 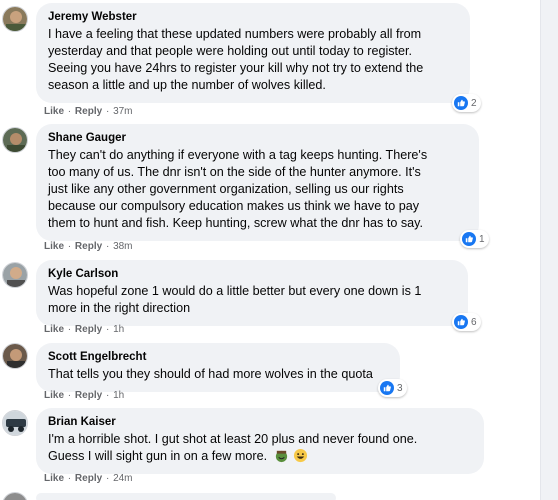 I want to click on grinning-face-icon, so click(x=301, y=455).